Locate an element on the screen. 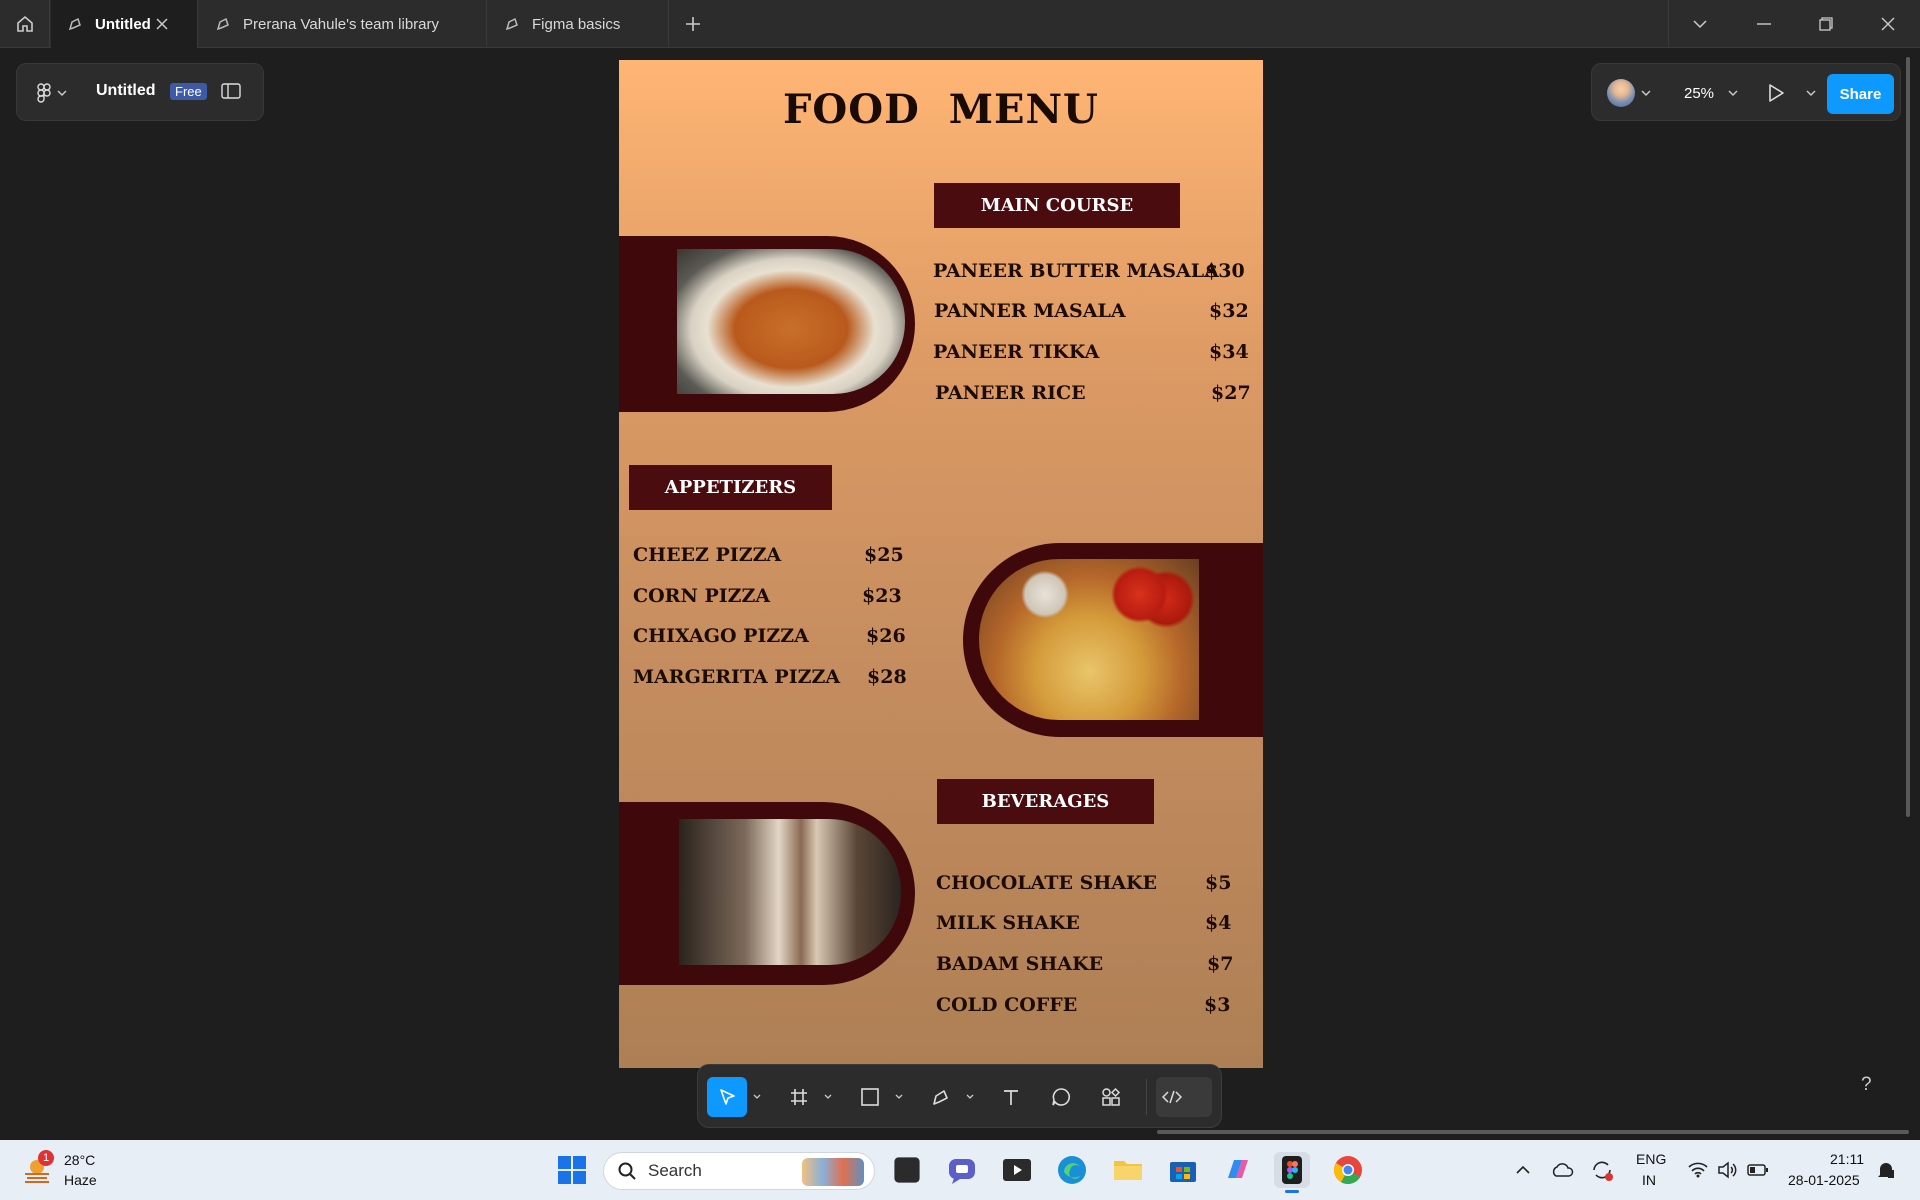 The image size is (1920, 1200). menu-item-name: PANEER RICE is located at coordinates (1010, 393).